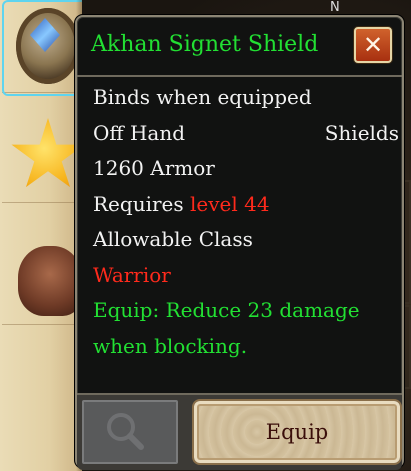  Describe the element at coordinates (43, 156) in the screenshot. I see `inventory-slot-star` at that location.